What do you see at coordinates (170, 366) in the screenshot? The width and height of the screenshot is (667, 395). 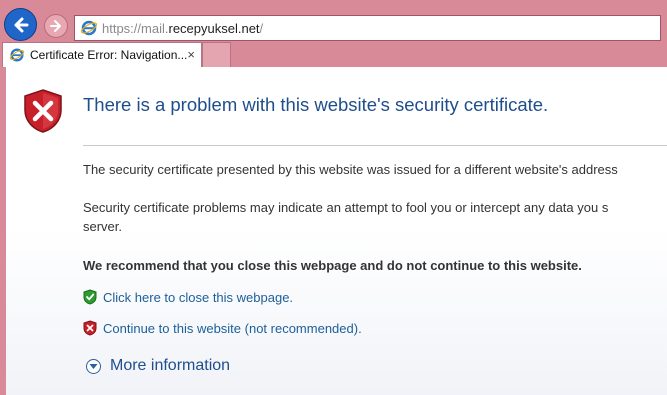 I see `more-information-label: More information` at bounding box center [170, 366].